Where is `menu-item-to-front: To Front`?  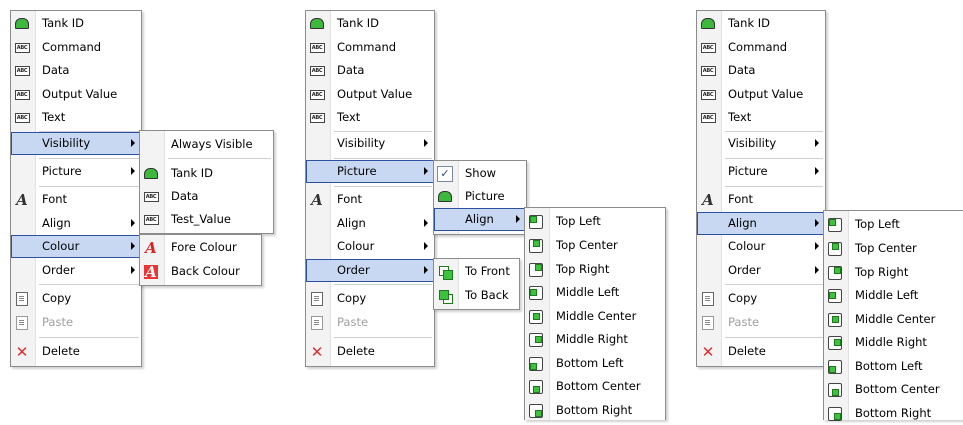 menu-item-to-front: To Front is located at coordinates (476, 271).